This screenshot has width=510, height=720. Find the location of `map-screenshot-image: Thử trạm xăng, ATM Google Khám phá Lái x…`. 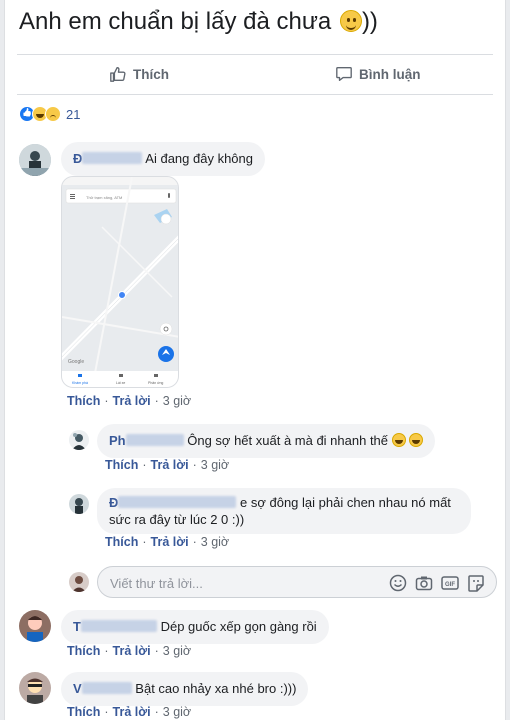

map-screenshot-image: Thử trạm xăng, ATM Google Khám phá Lái x… is located at coordinates (120, 282).